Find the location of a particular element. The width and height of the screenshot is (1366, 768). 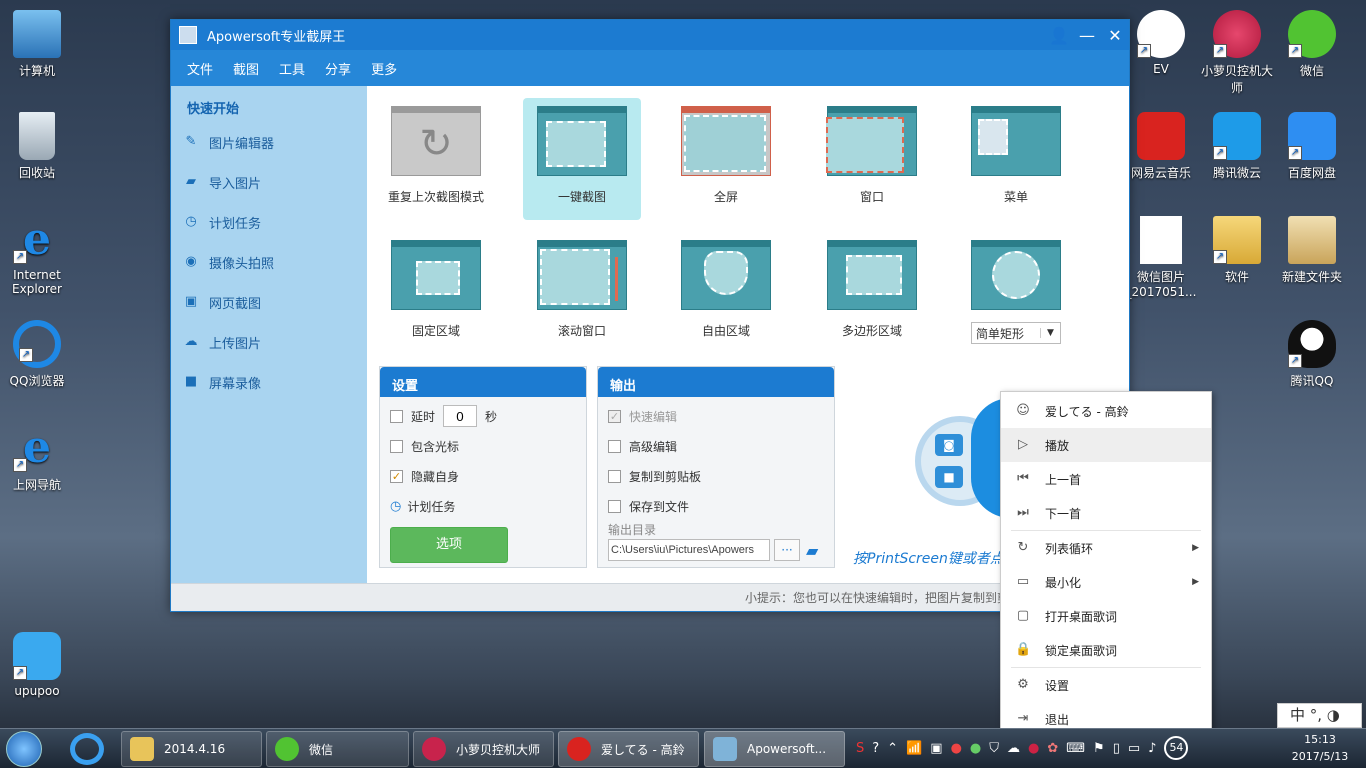

start-button is located at coordinates (24, 749).